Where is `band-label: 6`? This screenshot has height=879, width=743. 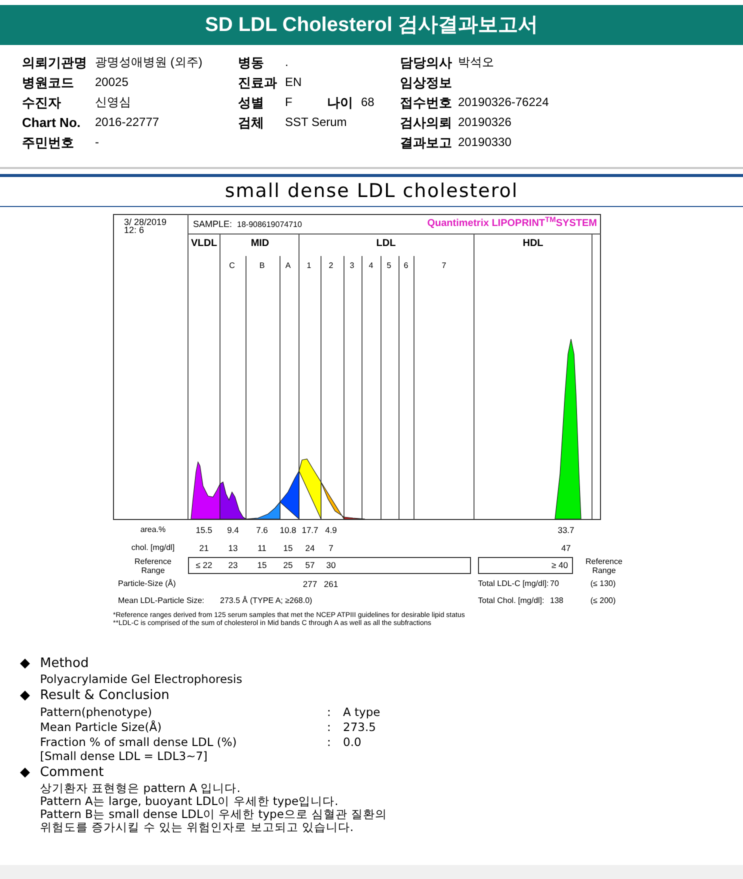 band-label: 6 is located at coordinates (406, 266).